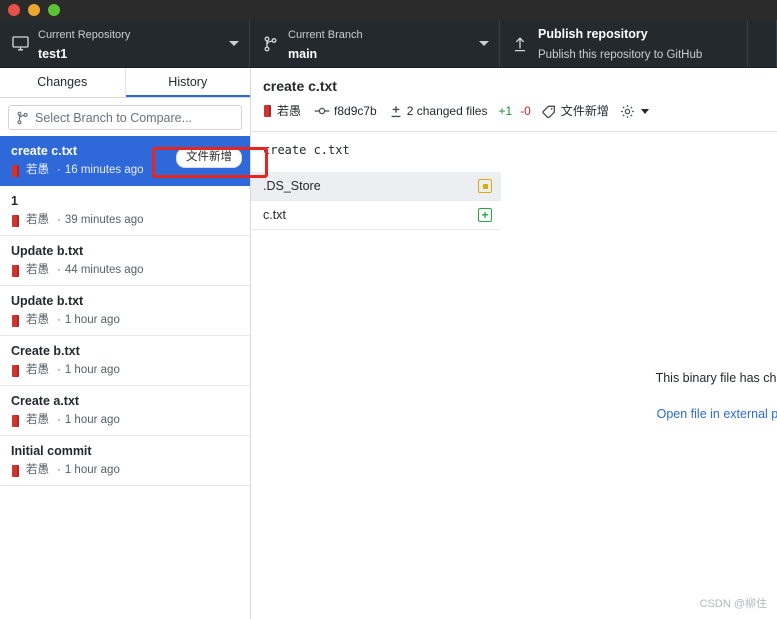 The width and height of the screenshot is (777, 619). Describe the element at coordinates (104, 270) in the screenshot. I see `commit-time: 44 minutes ago` at that location.